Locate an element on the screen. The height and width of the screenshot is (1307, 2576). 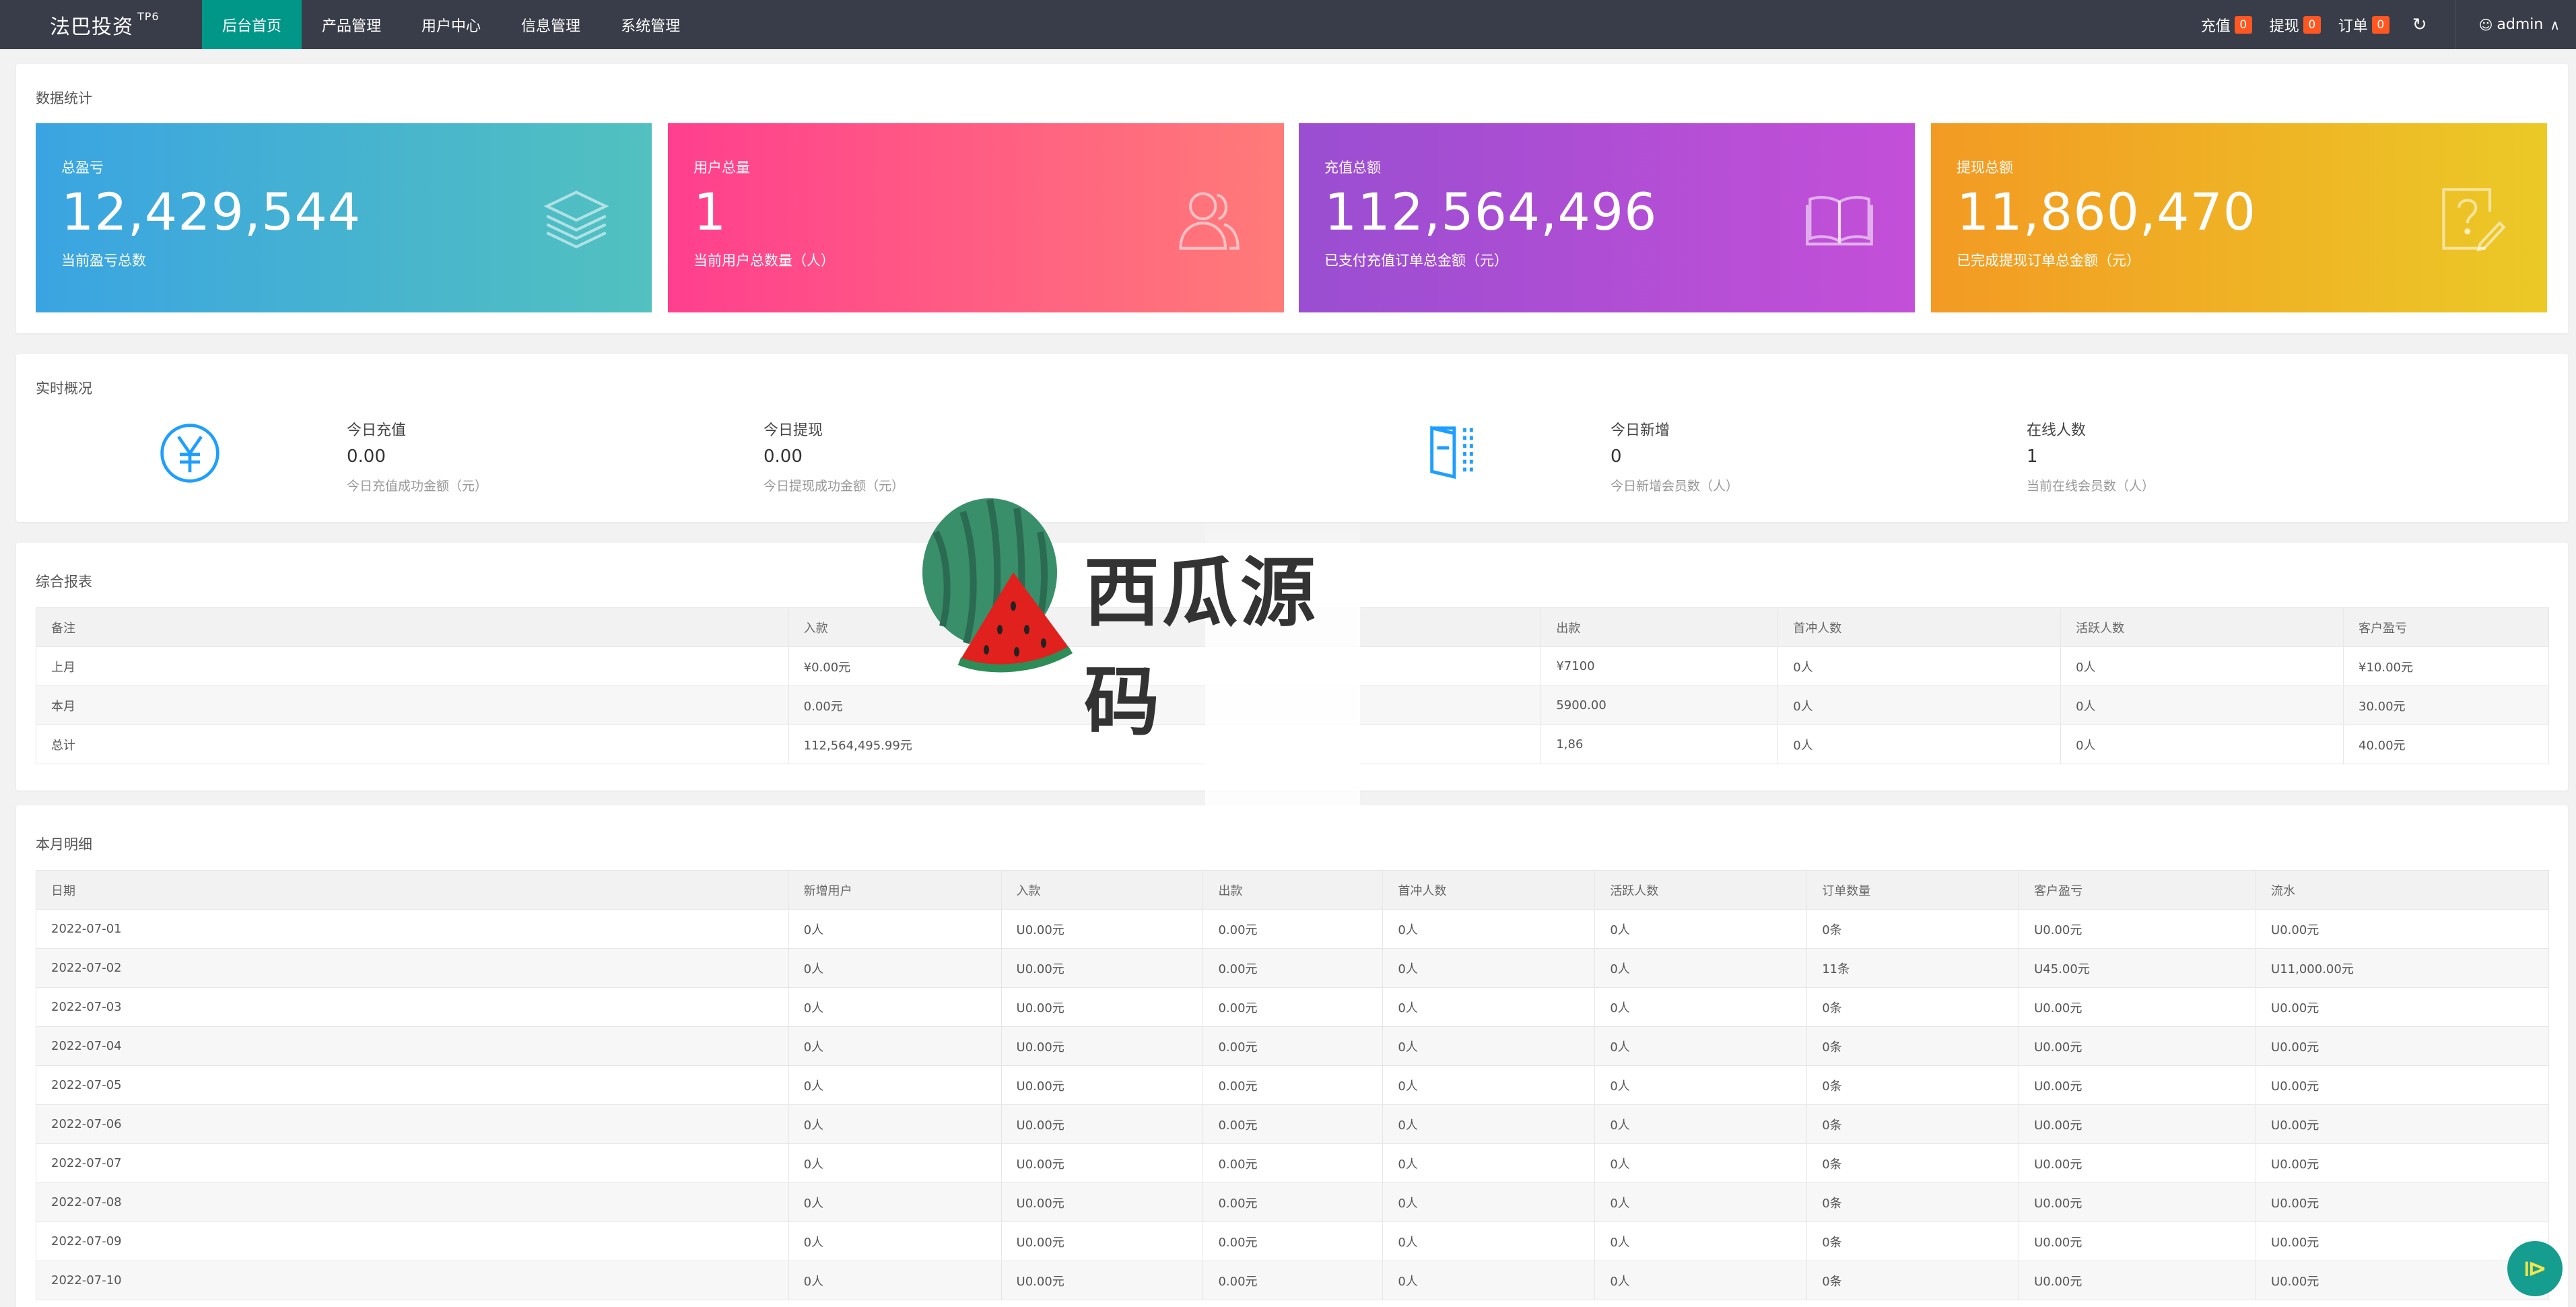
rt-title: 今日新增 is located at coordinates (1640, 430).